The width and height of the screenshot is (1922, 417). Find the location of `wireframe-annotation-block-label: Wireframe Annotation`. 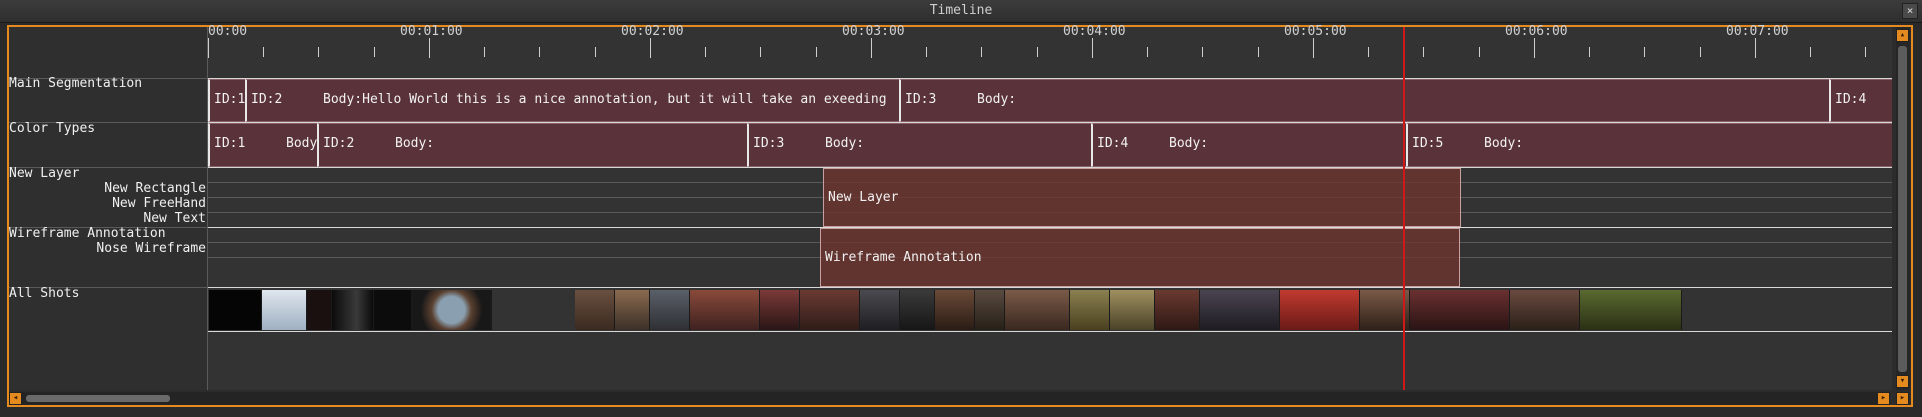

wireframe-annotation-block-label: Wireframe Annotation is located at coordinates (903, 257).